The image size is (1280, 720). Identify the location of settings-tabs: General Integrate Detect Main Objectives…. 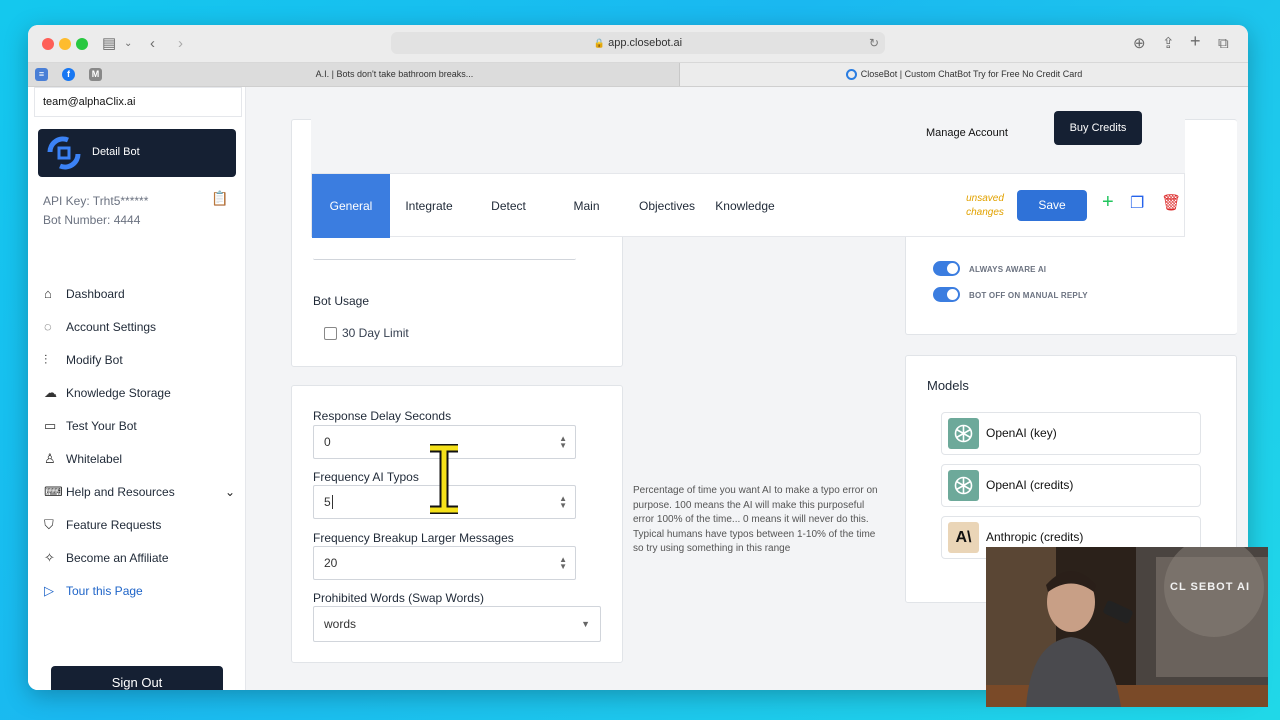
(748, 205).